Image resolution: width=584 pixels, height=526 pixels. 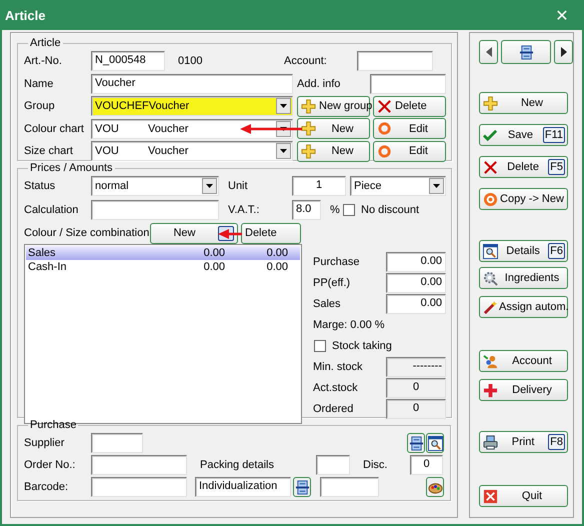 What do you see at coordinates (336, 262) in the screenshot?
I see `field-label: Purchase` at bounding box center [336, 262].